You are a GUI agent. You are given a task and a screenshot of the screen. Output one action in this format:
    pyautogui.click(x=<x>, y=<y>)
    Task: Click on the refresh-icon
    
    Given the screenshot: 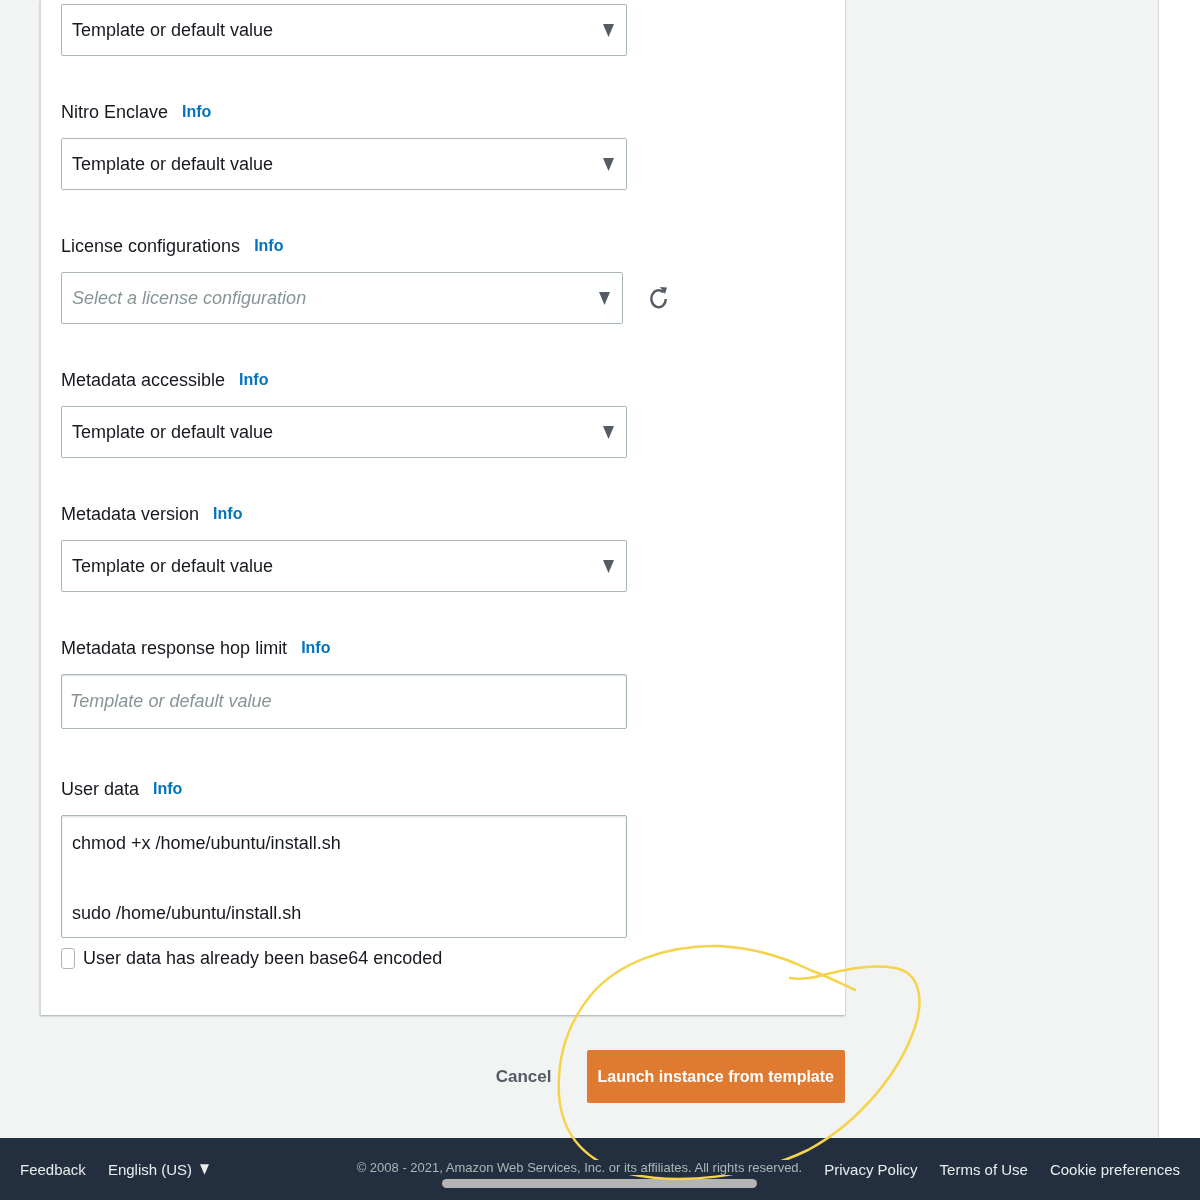 What is the action you would take?
    pyautogui.click(x=659, y=298)
    